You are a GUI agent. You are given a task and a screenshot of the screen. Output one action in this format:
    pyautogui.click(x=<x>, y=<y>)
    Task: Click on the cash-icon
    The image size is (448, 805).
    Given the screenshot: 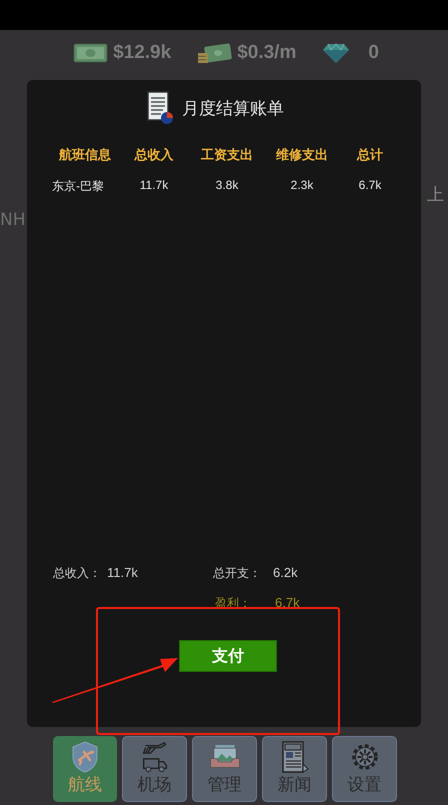 What is the action you would take?
    pyautogui.click(x=91, y=53)
    